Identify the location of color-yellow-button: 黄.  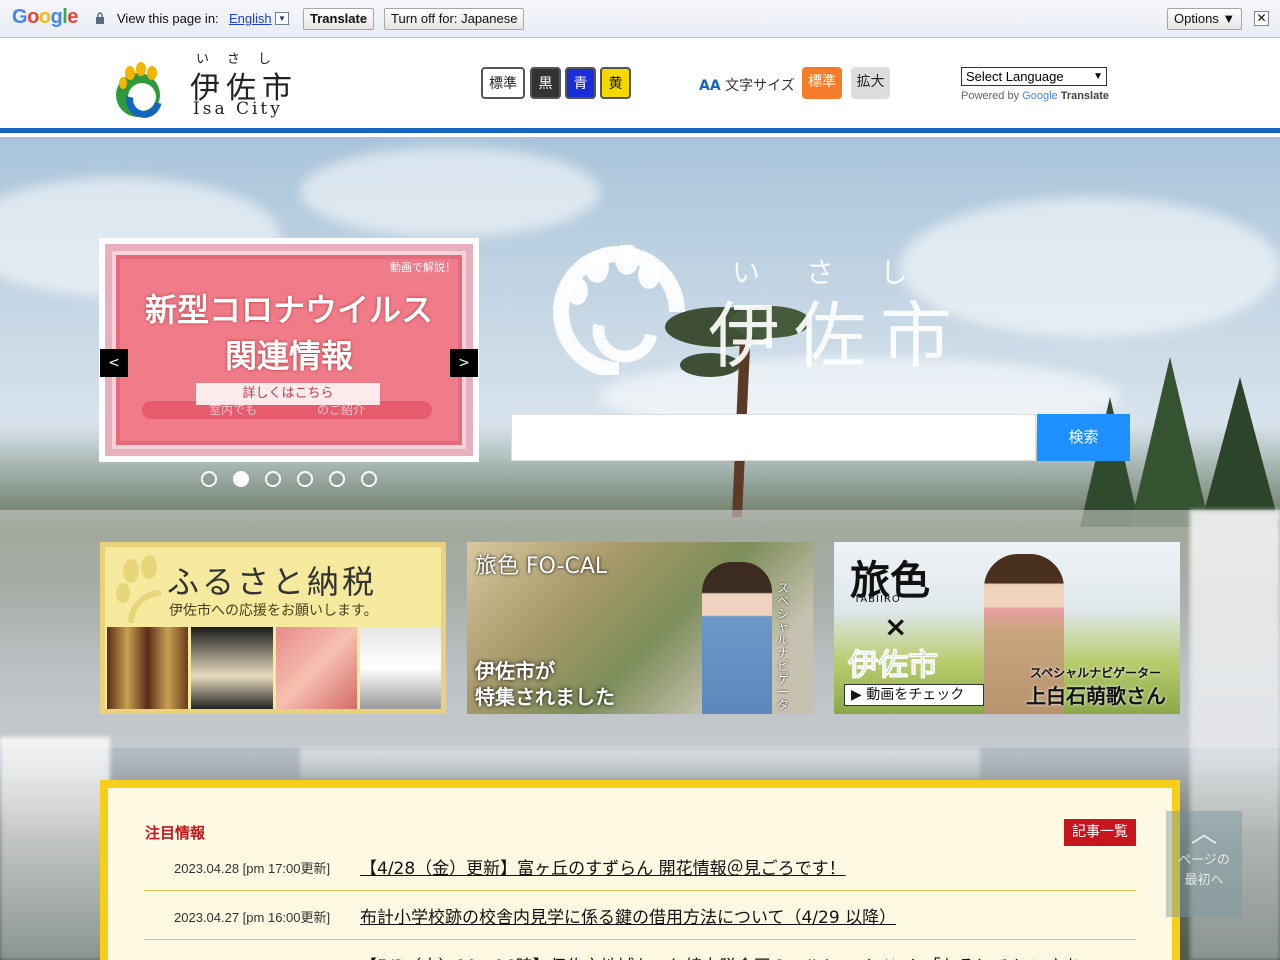
(615, 83).